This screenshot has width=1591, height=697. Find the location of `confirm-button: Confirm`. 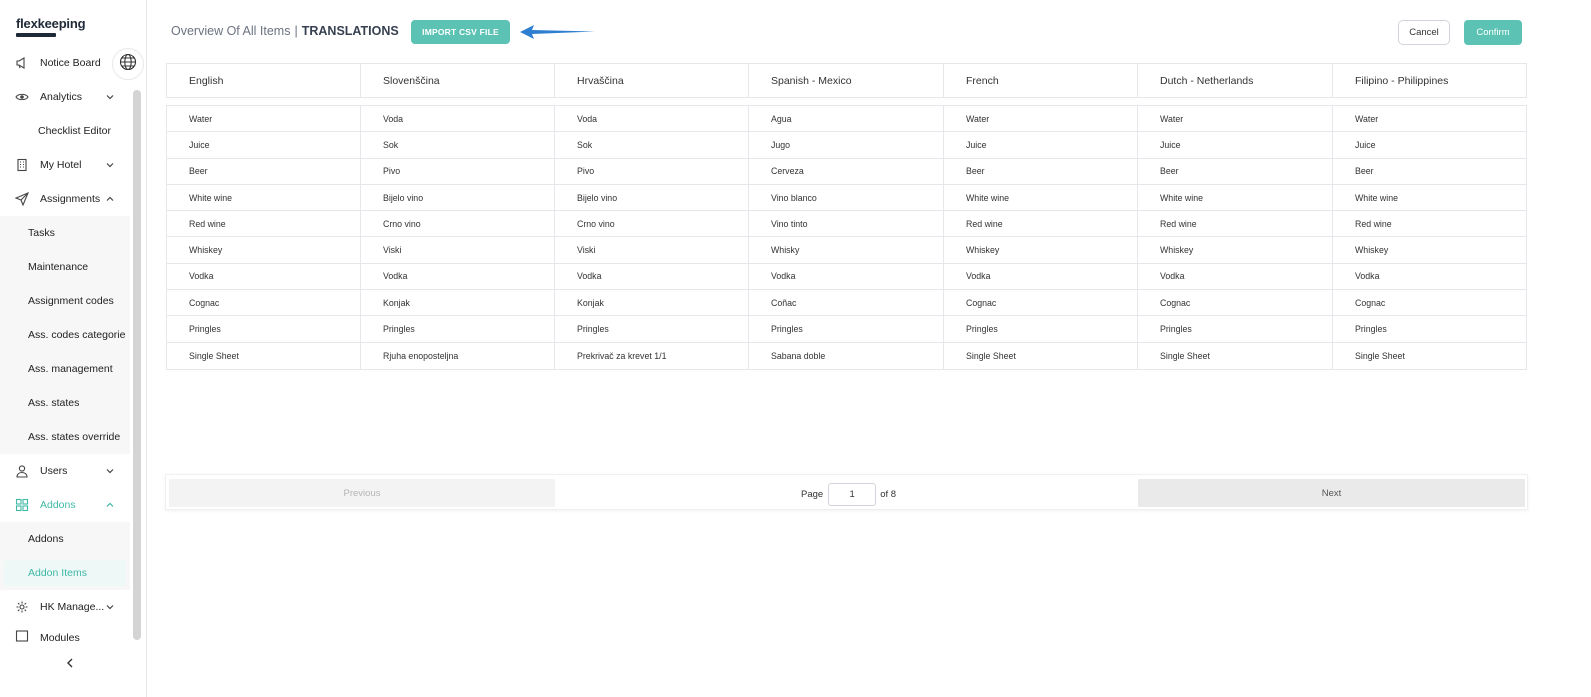

confirm-button: Confirm is located at coordinates (1493, 32).